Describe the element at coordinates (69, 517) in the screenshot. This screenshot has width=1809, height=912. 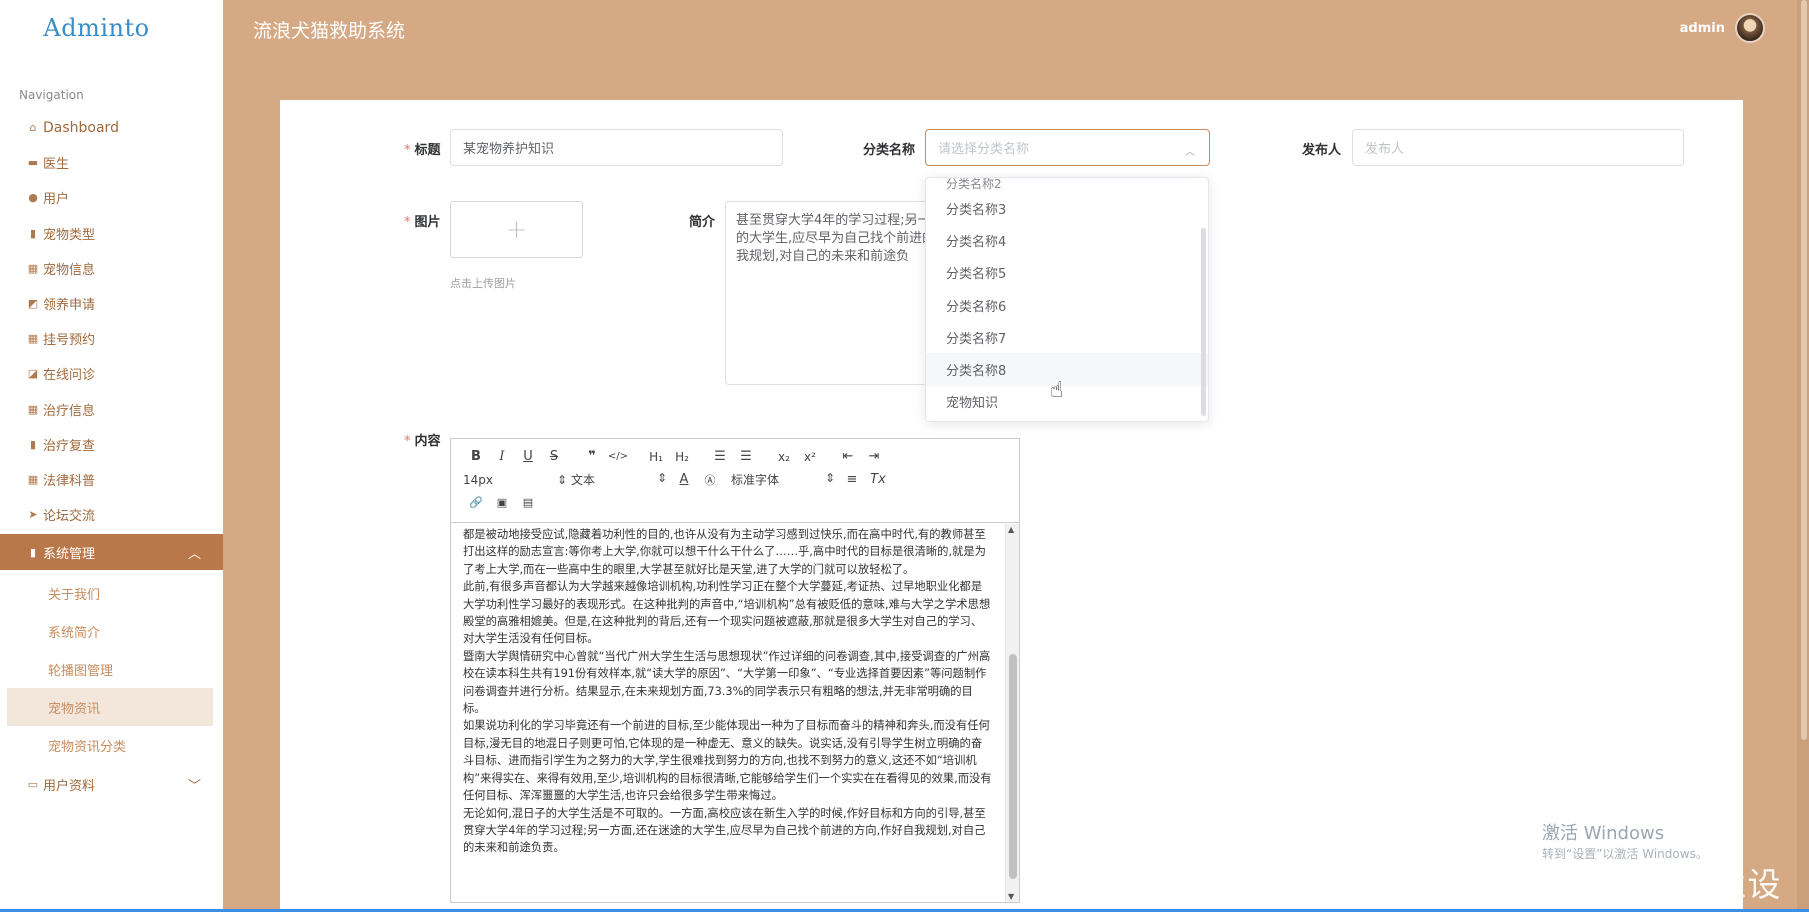
I see `sidebar-item-label: 论坛交流` at that location.